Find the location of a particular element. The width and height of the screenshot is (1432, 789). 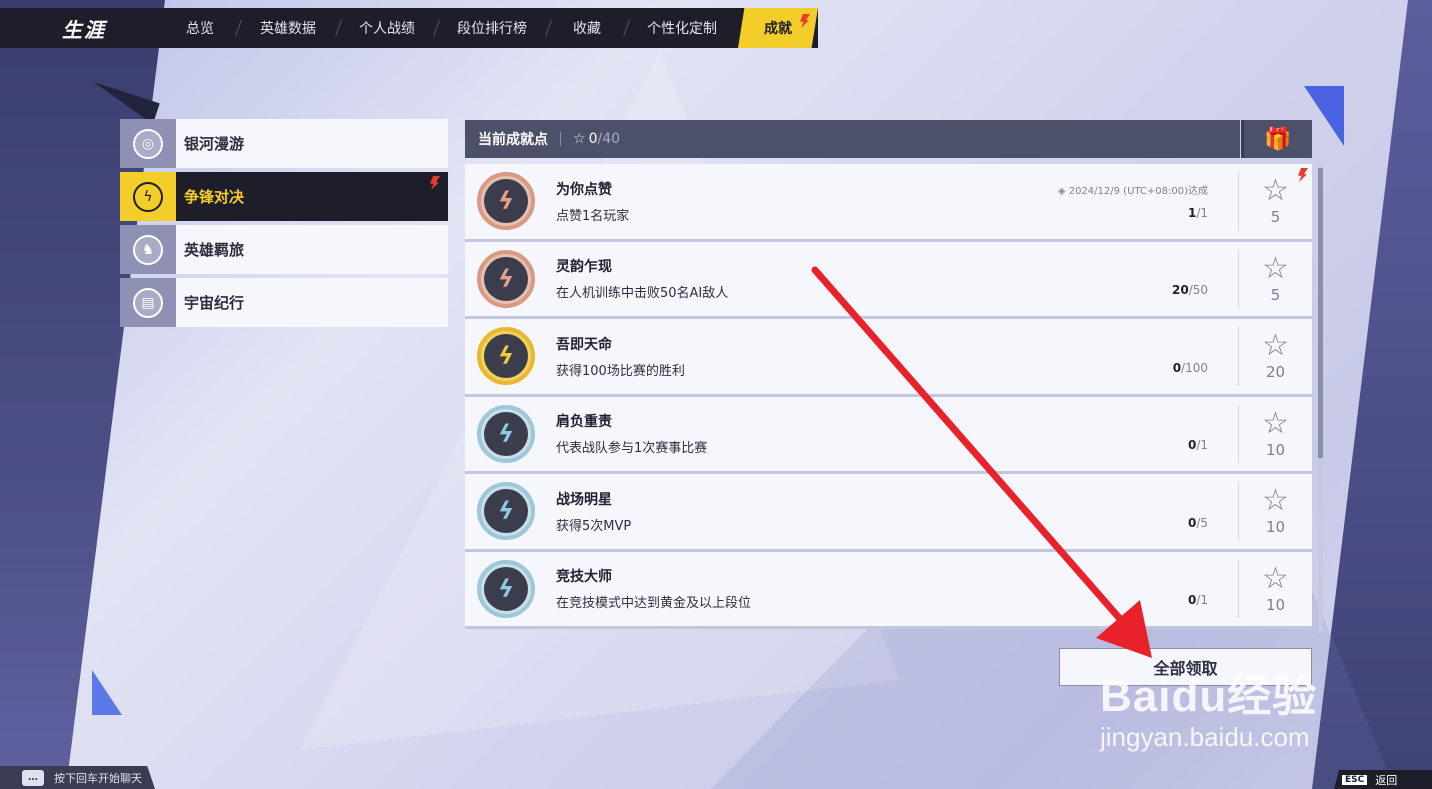

category-galaxy-roam: ◎ 银河漫游 is located at coordinates (284, 143).